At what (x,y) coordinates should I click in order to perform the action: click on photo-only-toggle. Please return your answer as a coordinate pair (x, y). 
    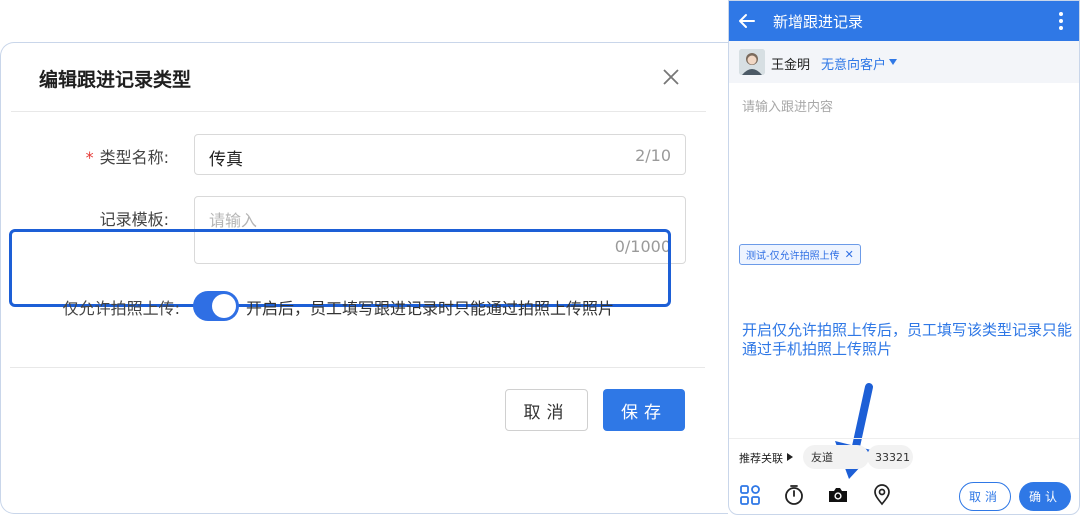
    Looking at the image, I should click on (216, 306).